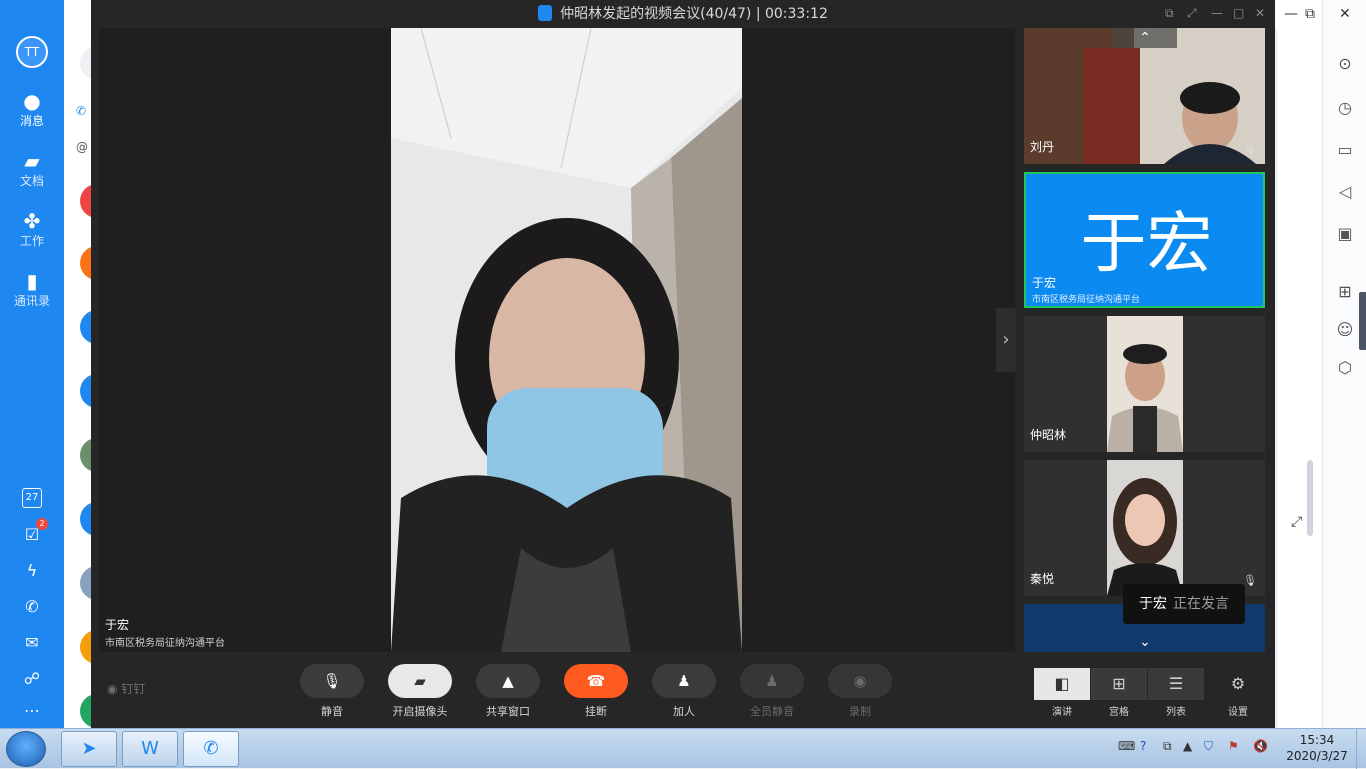  I want to click on folder-icon: ▭, so click(1345, 150).